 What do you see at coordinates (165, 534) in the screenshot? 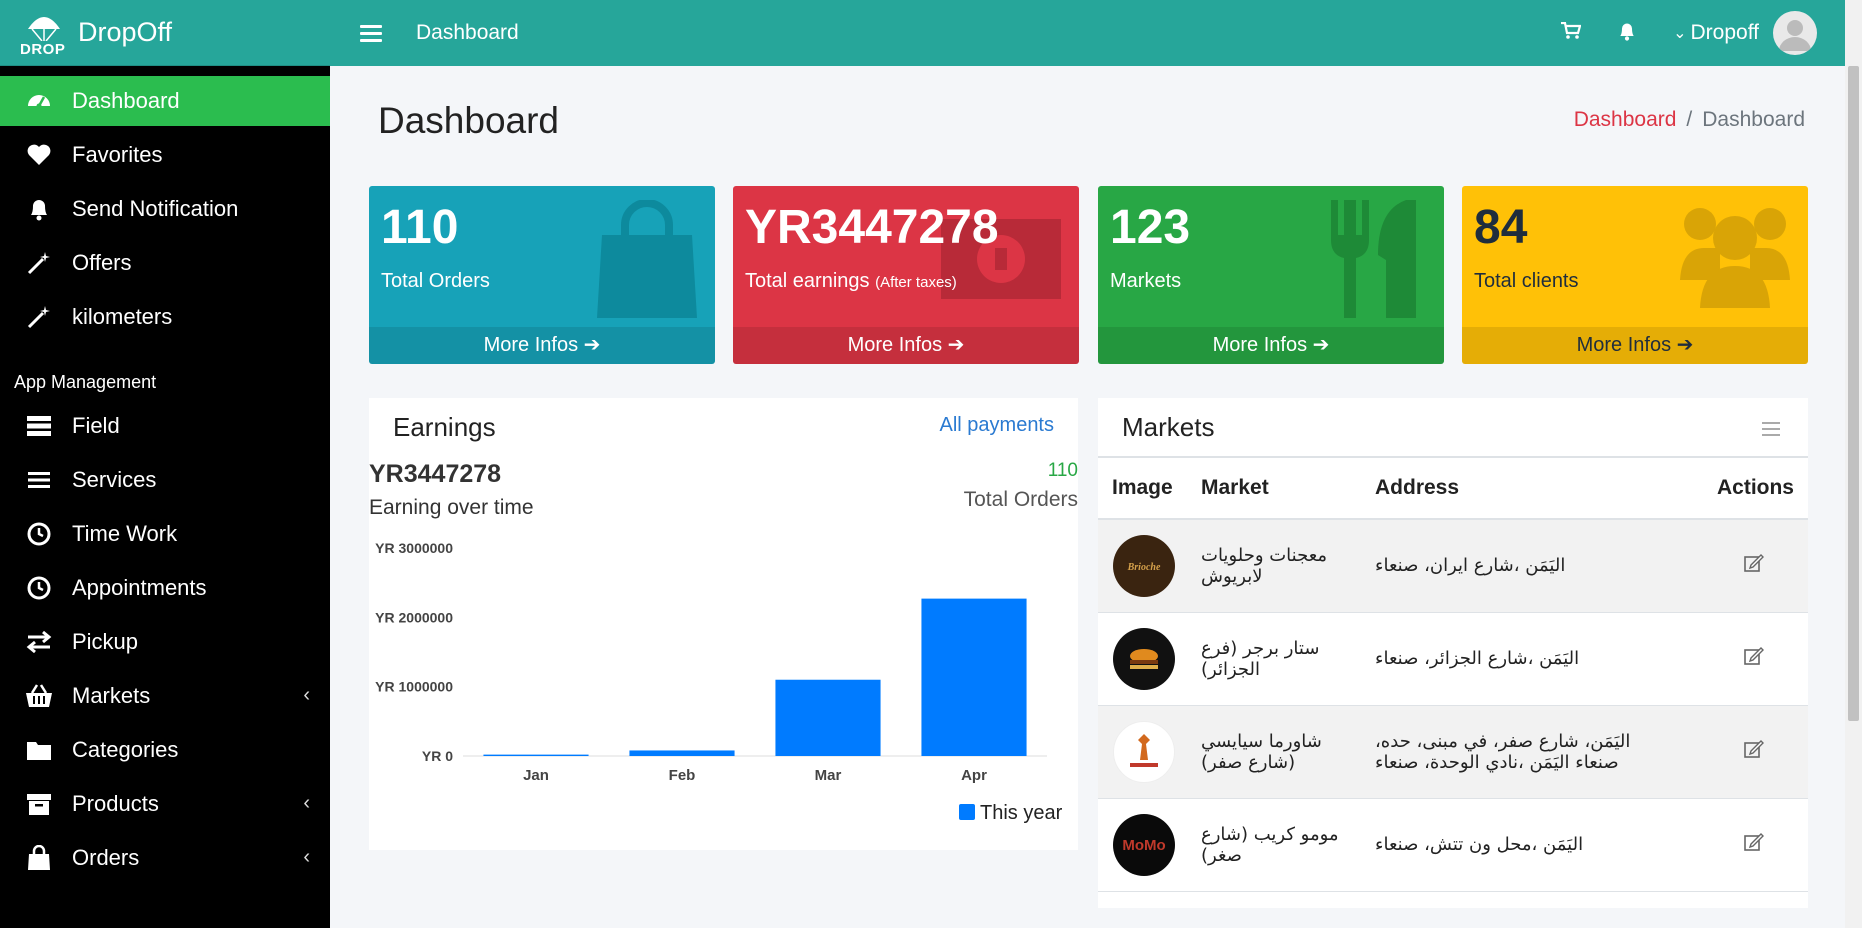
I see `sidebar-item-time-work: Time Work` at bounding box center [165, 534].